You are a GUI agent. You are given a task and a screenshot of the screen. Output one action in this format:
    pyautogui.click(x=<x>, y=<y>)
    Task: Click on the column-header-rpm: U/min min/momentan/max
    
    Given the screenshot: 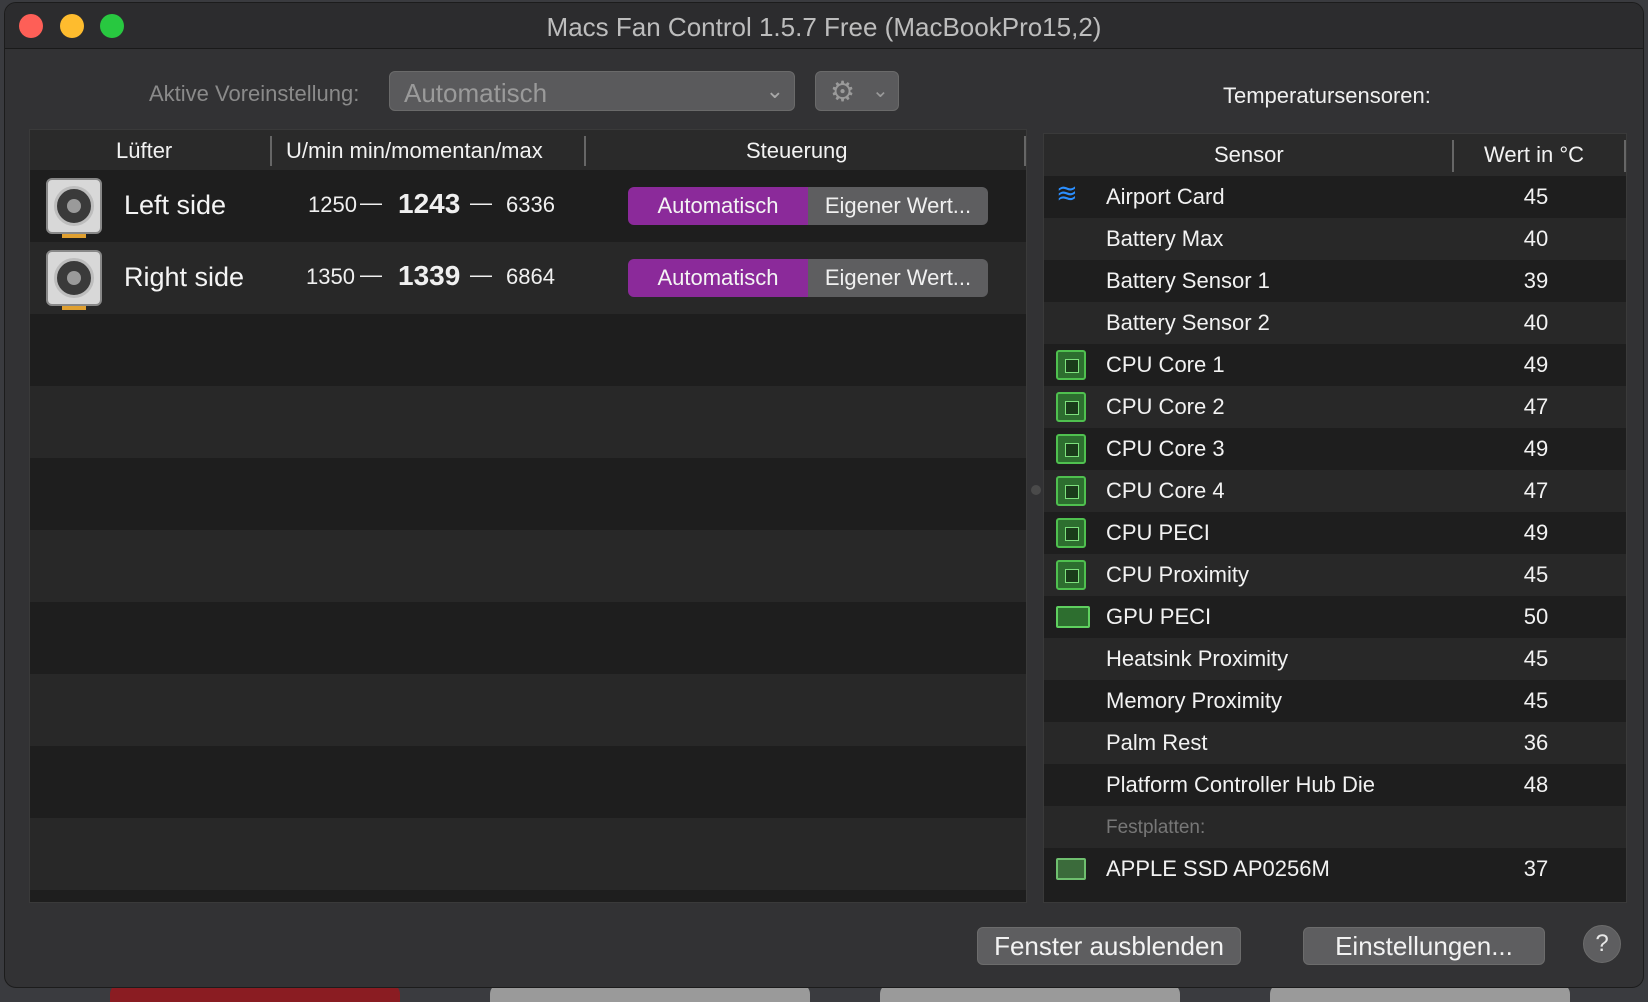 What is the action you would take?
    pyautogui.click(x=414, y=151)
    